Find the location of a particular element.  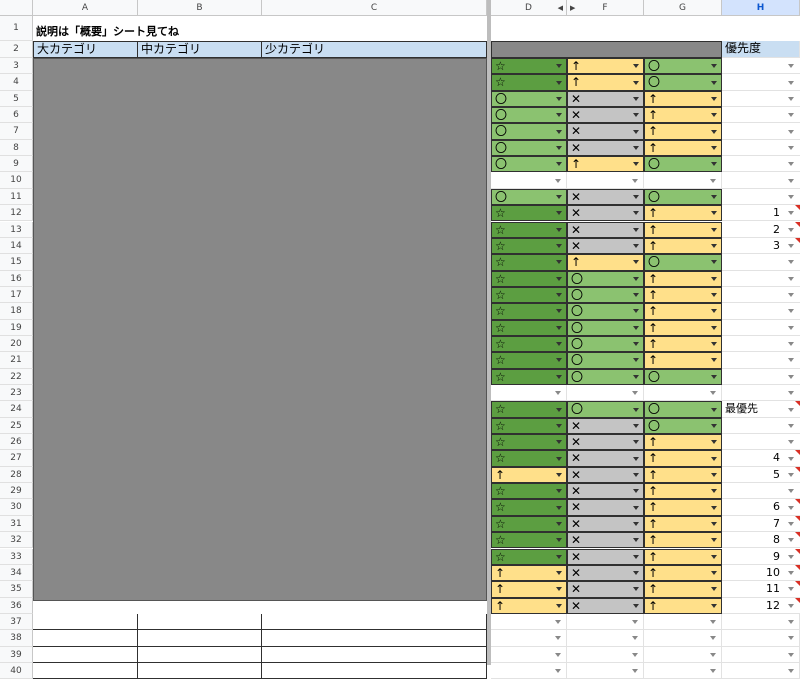

row-header-23: 23 is located at coordinates (16, 393).